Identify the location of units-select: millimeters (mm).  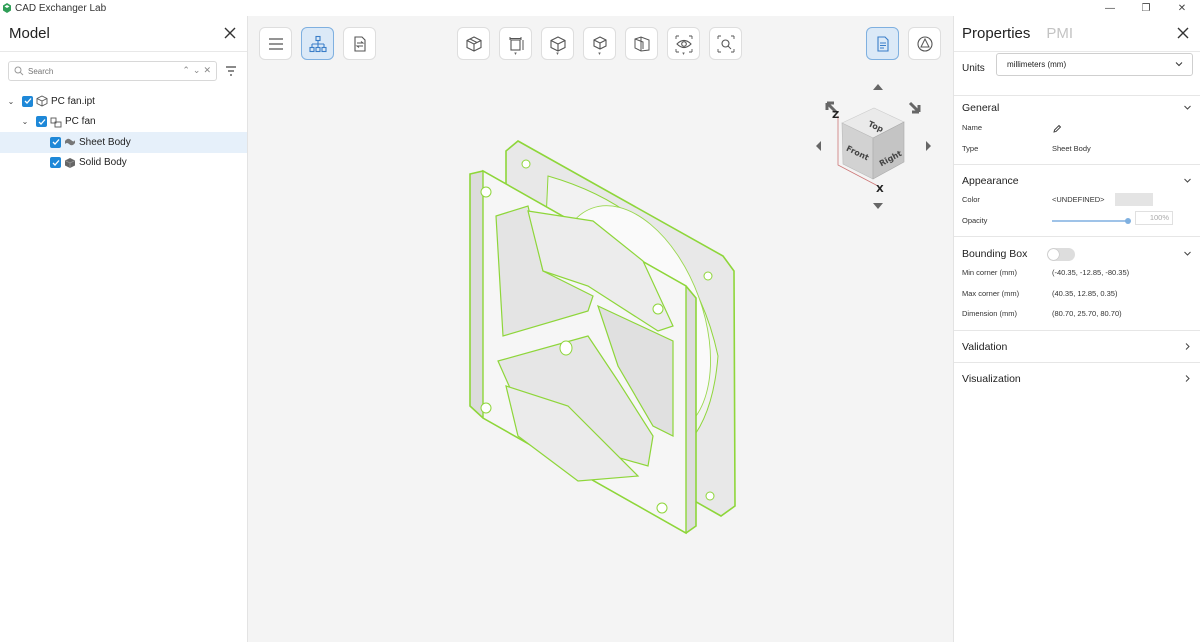
(1094, 64).